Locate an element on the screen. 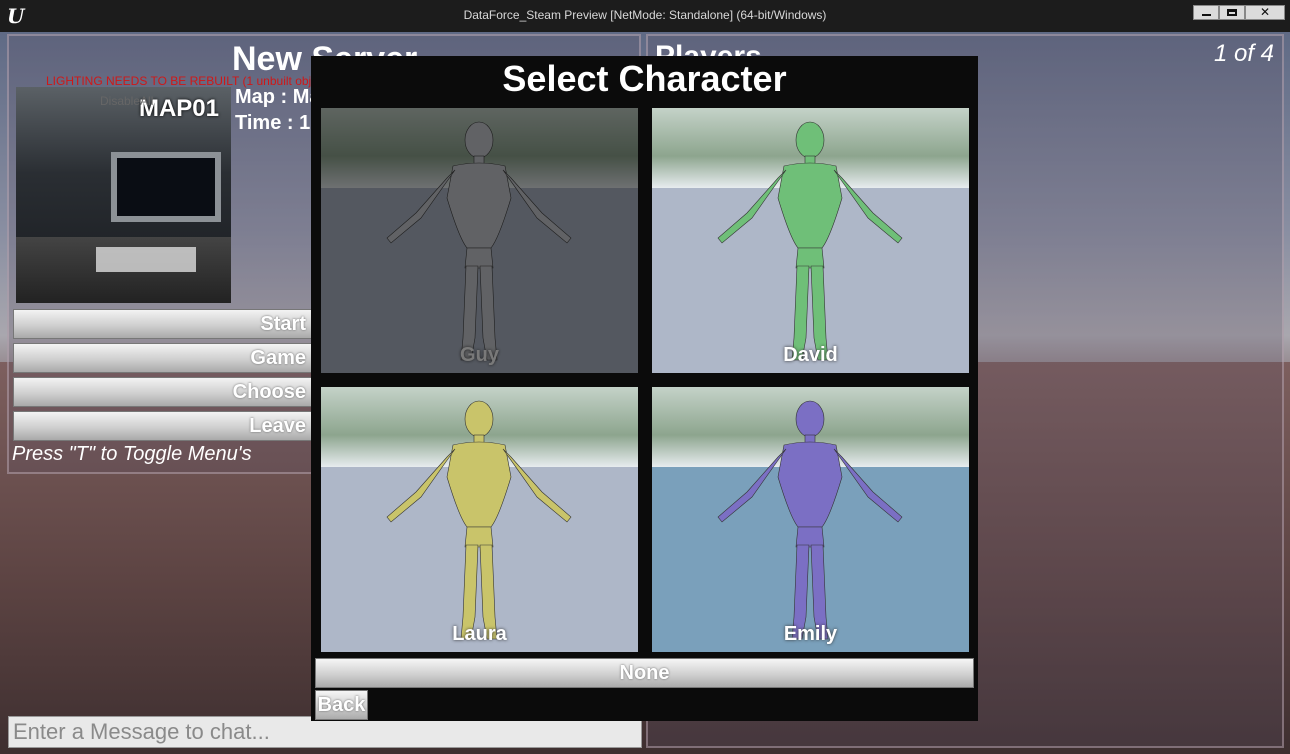 This screenshot has width=1290, height=754. maximize-button is located at coordinates (1232, 12).